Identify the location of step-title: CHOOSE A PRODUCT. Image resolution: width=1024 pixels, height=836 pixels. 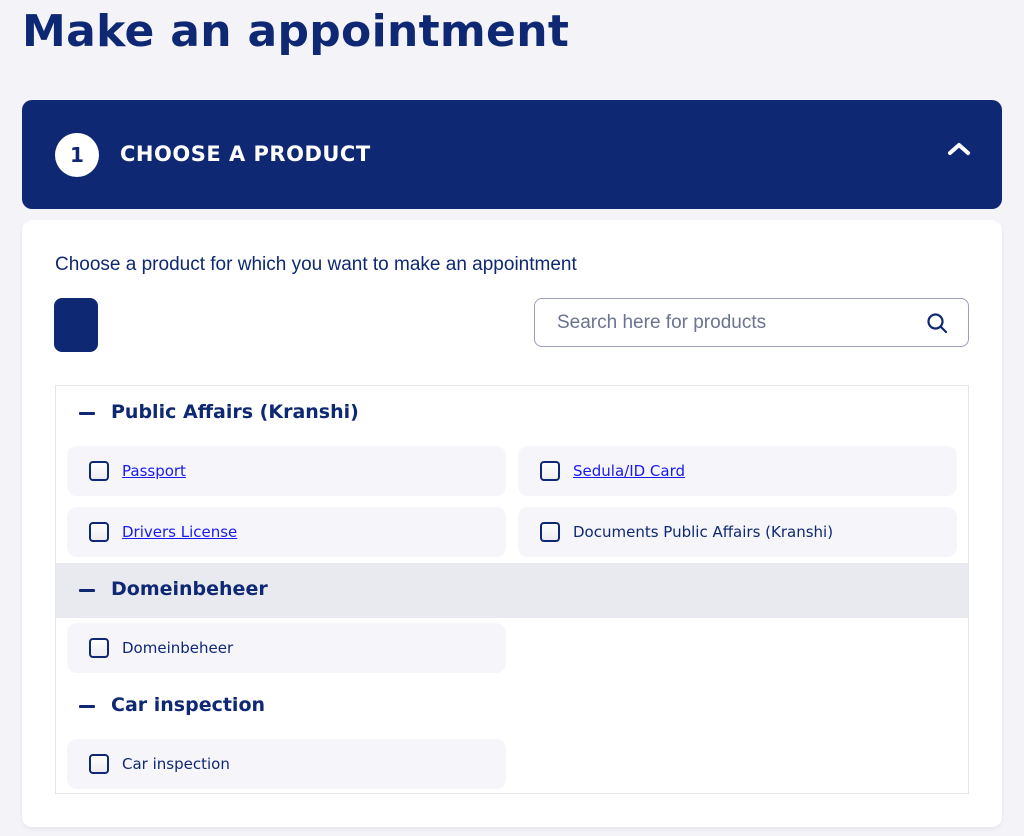
(245, 154).